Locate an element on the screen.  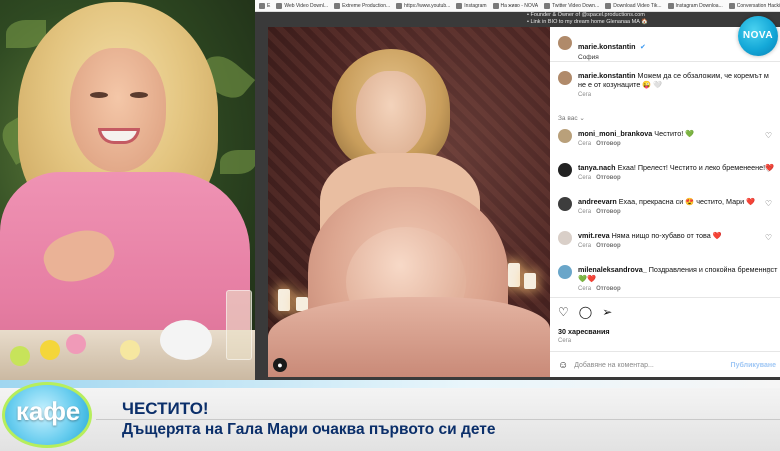
bookmark-item: Instagram is located at coordinates (471, 5).